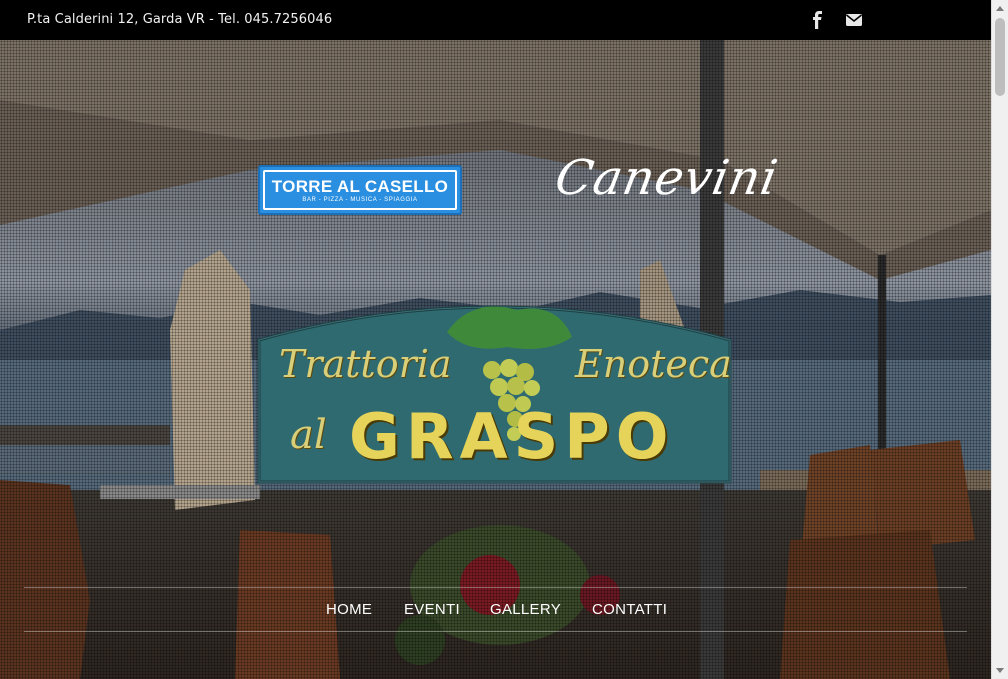  Describe the element at coordinates (365, 364) in the screenshot. I see `sign-word-trattoria: Trattoria` at that location.